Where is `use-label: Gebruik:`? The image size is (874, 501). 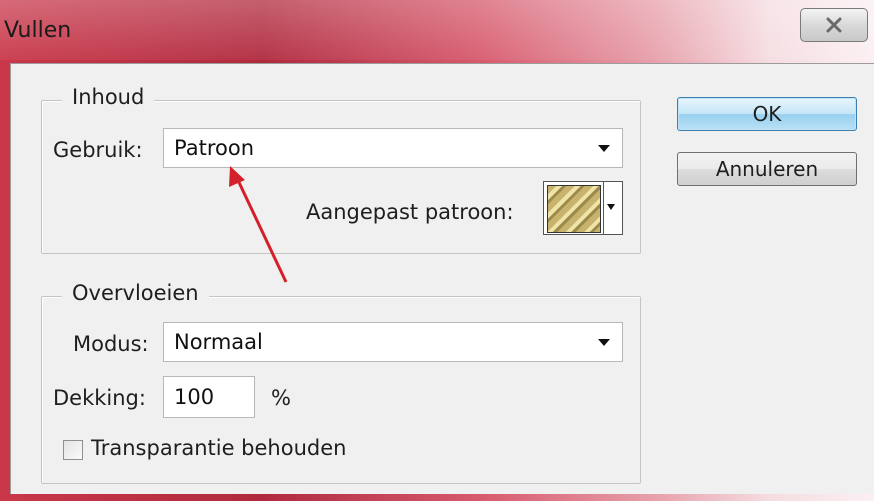 use-label: Gebruik: is located at coordinates (98, 150).